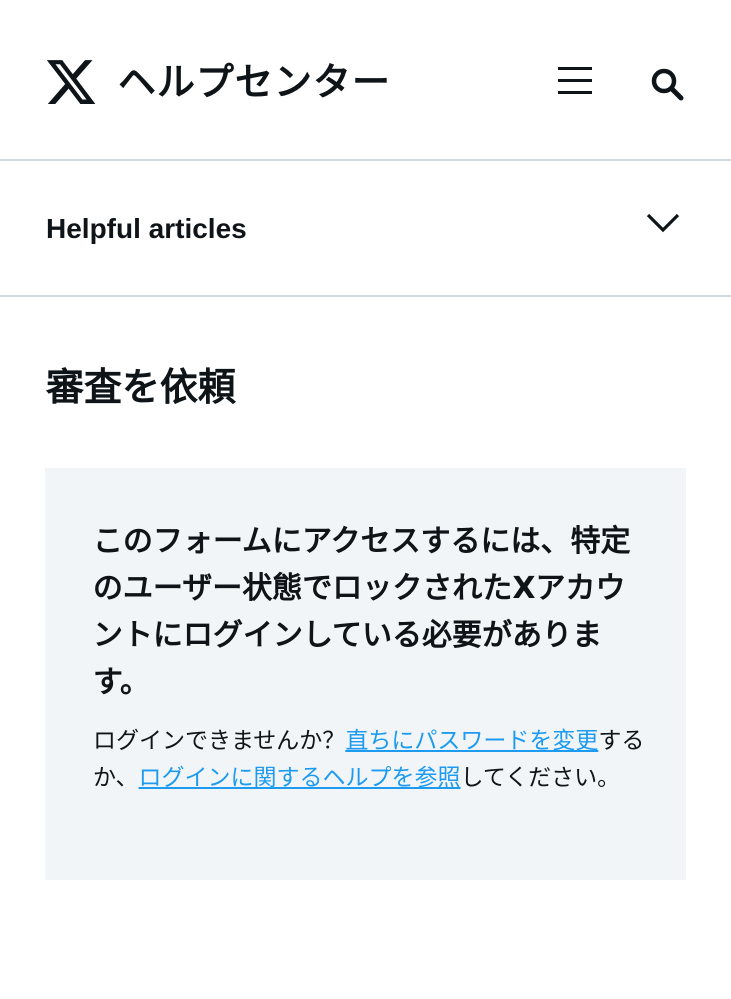  Describe the element at coordinates (365, 296) in the screenshot. I see `accordion-divider` at that location.